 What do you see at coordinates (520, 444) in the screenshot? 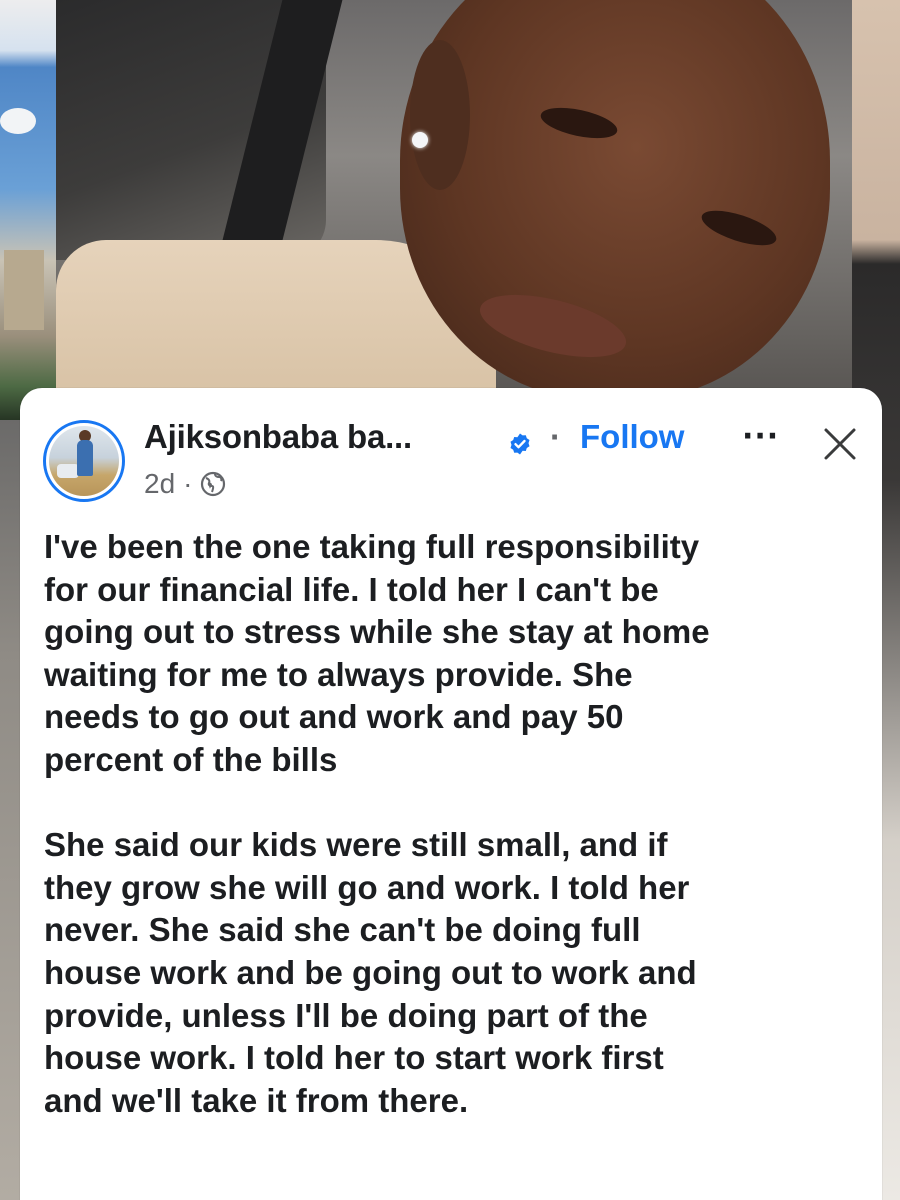
I see `verified-badge-icon` at bounding box center [520, 444].